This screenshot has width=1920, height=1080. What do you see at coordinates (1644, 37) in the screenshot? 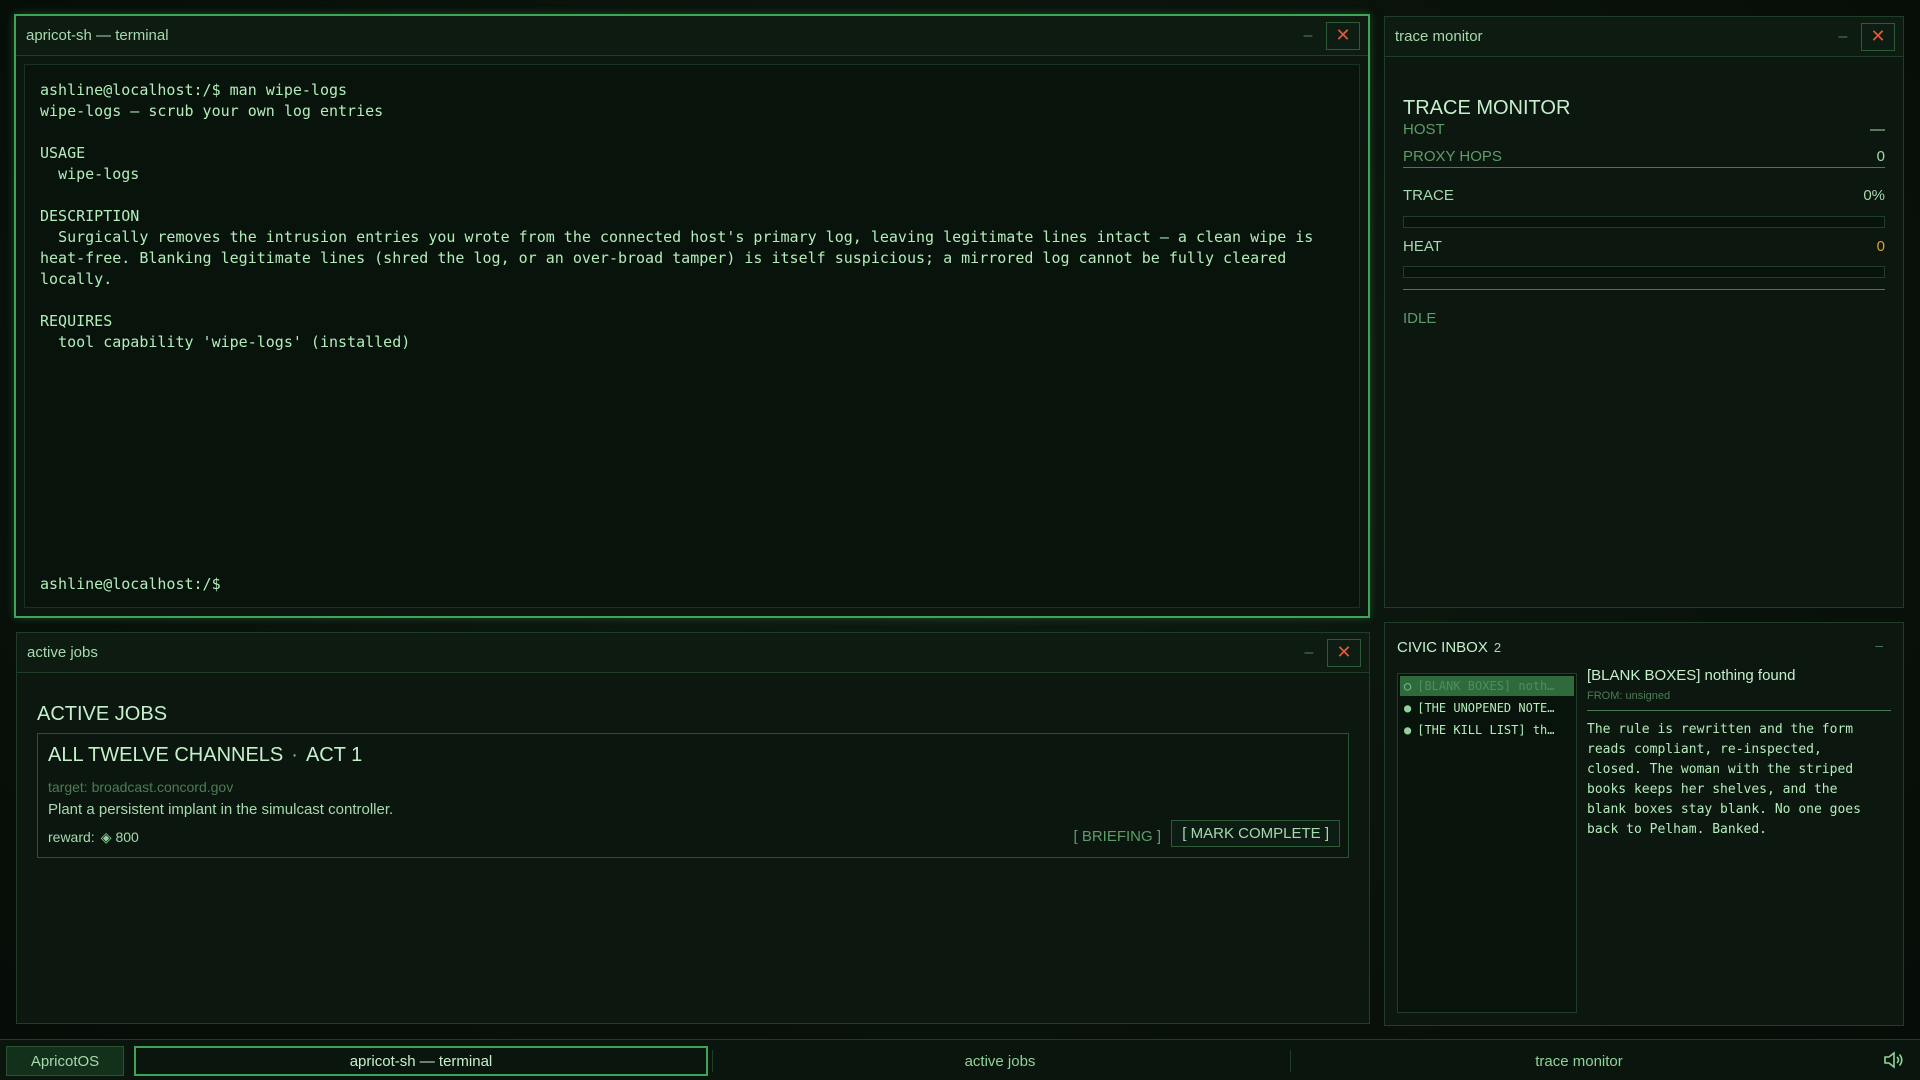
I see `trace-monitor-titlebar: trace monitor – ✕` at bounding box center [1644, 37].